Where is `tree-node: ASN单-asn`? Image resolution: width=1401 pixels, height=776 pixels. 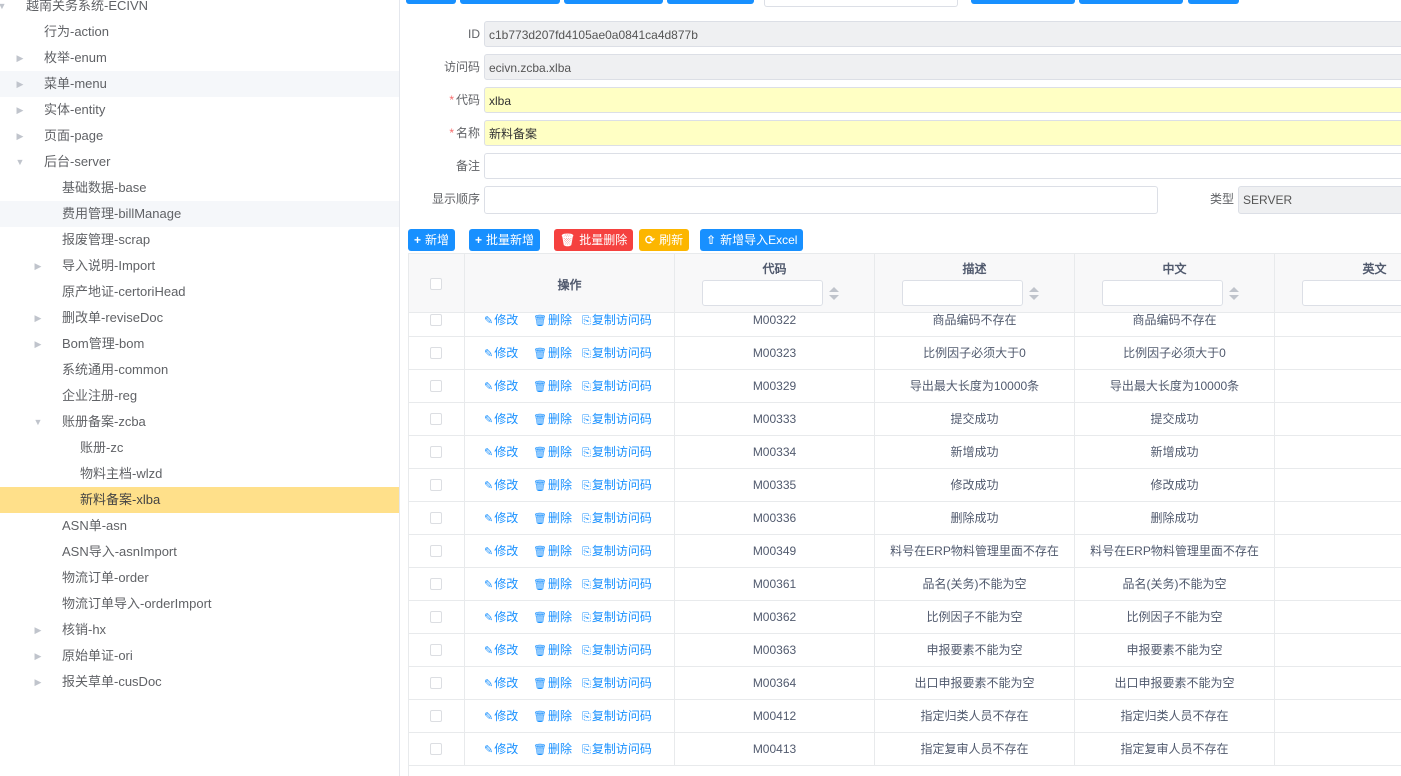 tree-node: ASN单-asn is located at coordinates (199, 526).